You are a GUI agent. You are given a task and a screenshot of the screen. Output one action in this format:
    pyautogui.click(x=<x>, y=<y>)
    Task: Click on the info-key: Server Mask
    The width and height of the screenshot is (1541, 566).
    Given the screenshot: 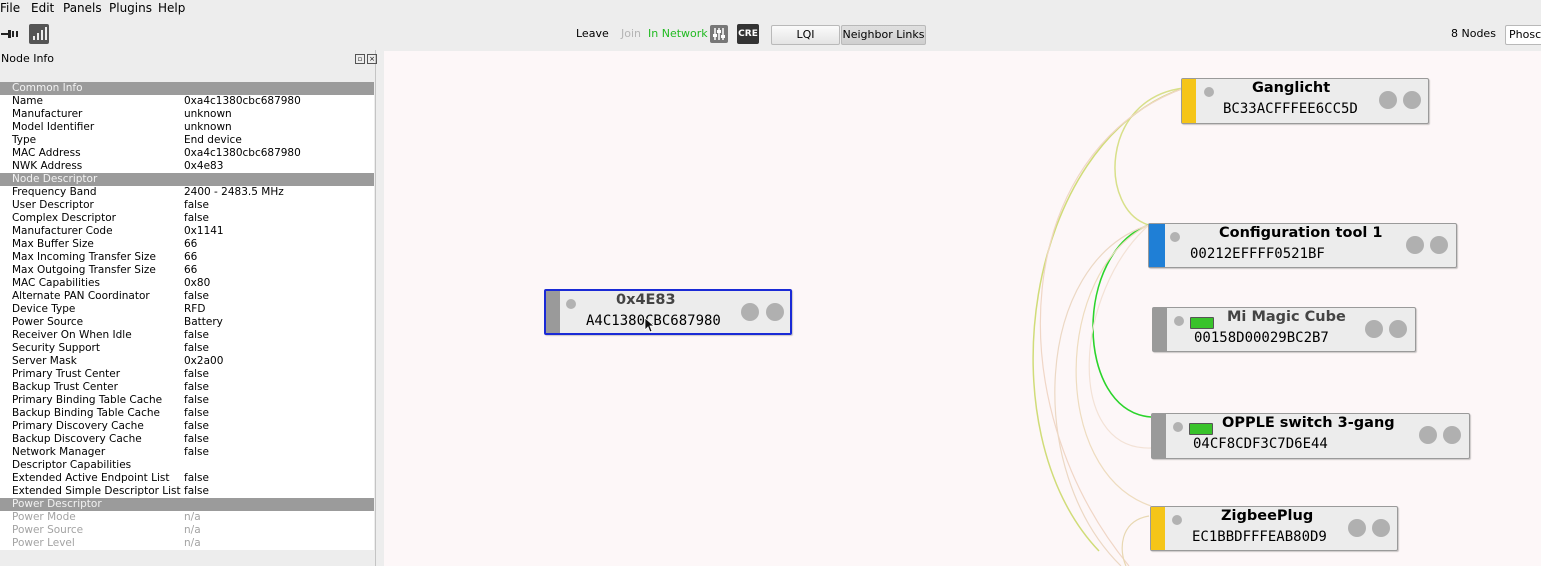 What is the action you would take?
    pyautogui.click(x=44, y=361)
    